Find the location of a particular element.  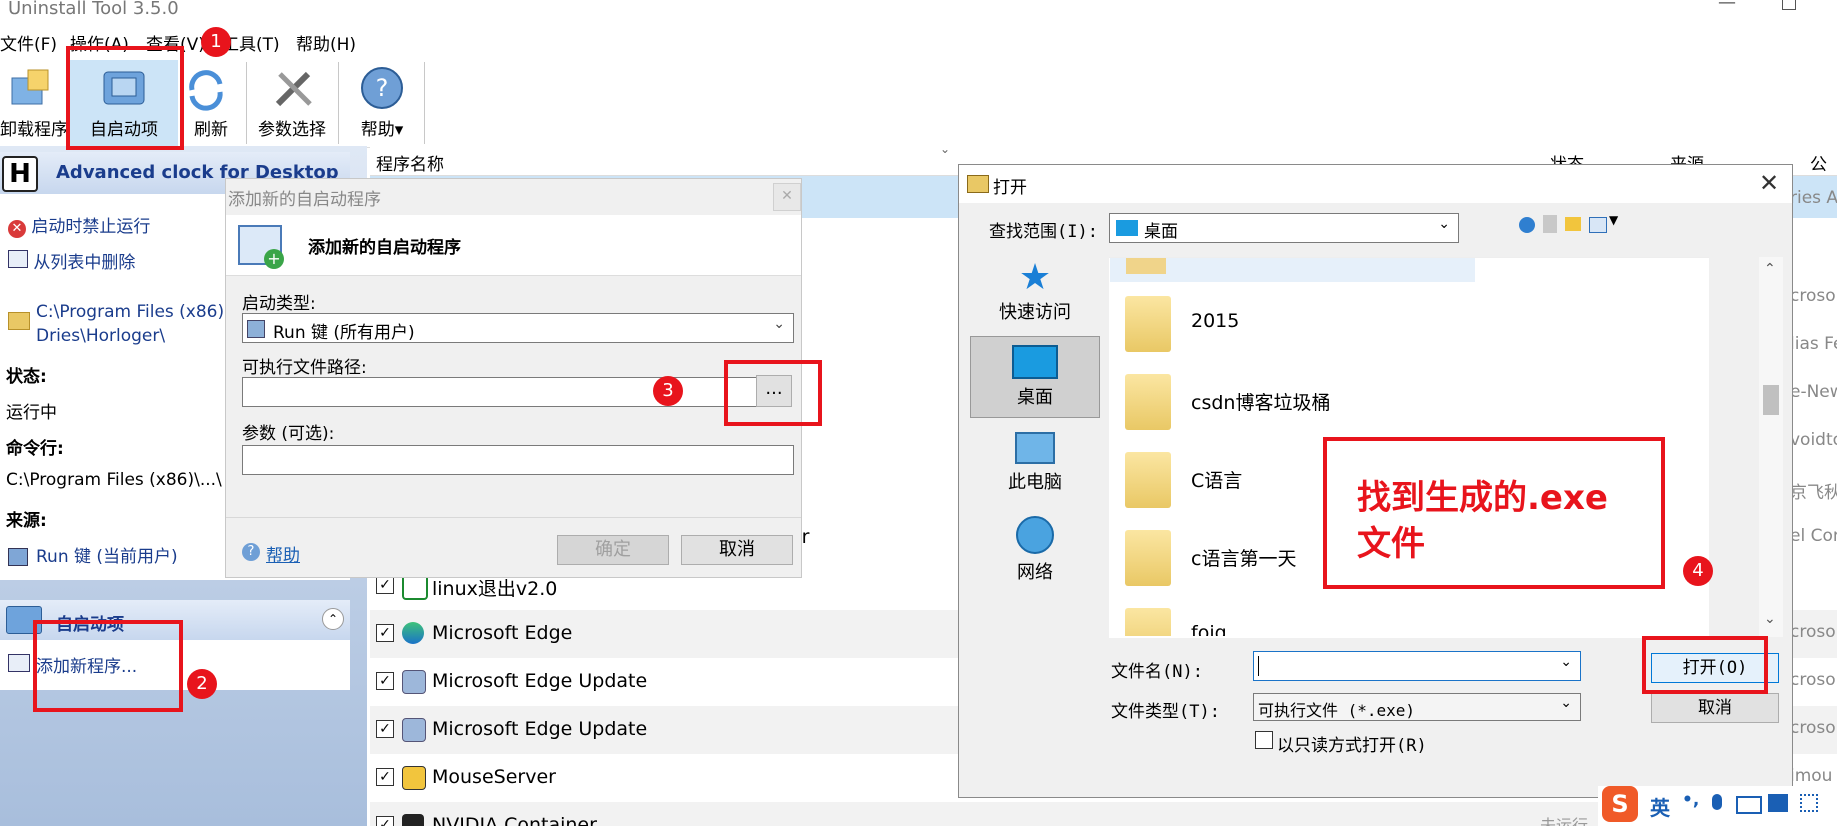

file-item: csdn博客垃圾桶 is located at coordinates (1325, 401).